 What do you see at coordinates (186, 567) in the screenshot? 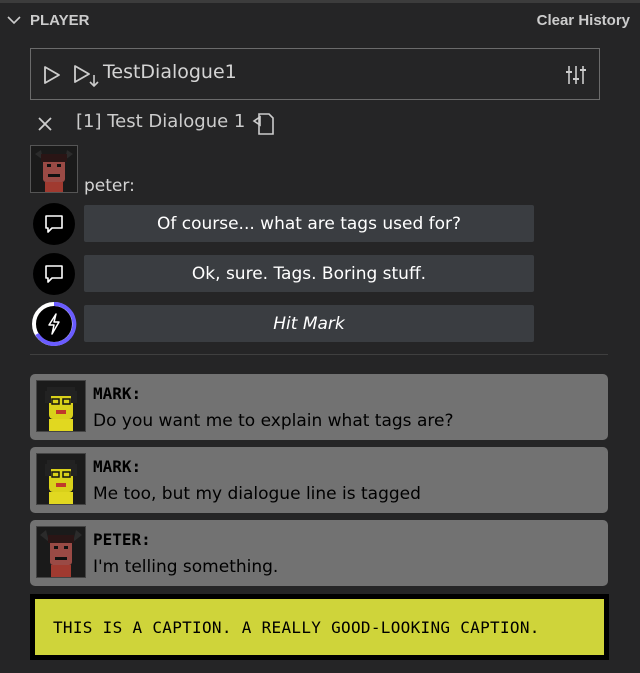
I see `history-text: I'm telling something.` at bounding box center [186, 567].